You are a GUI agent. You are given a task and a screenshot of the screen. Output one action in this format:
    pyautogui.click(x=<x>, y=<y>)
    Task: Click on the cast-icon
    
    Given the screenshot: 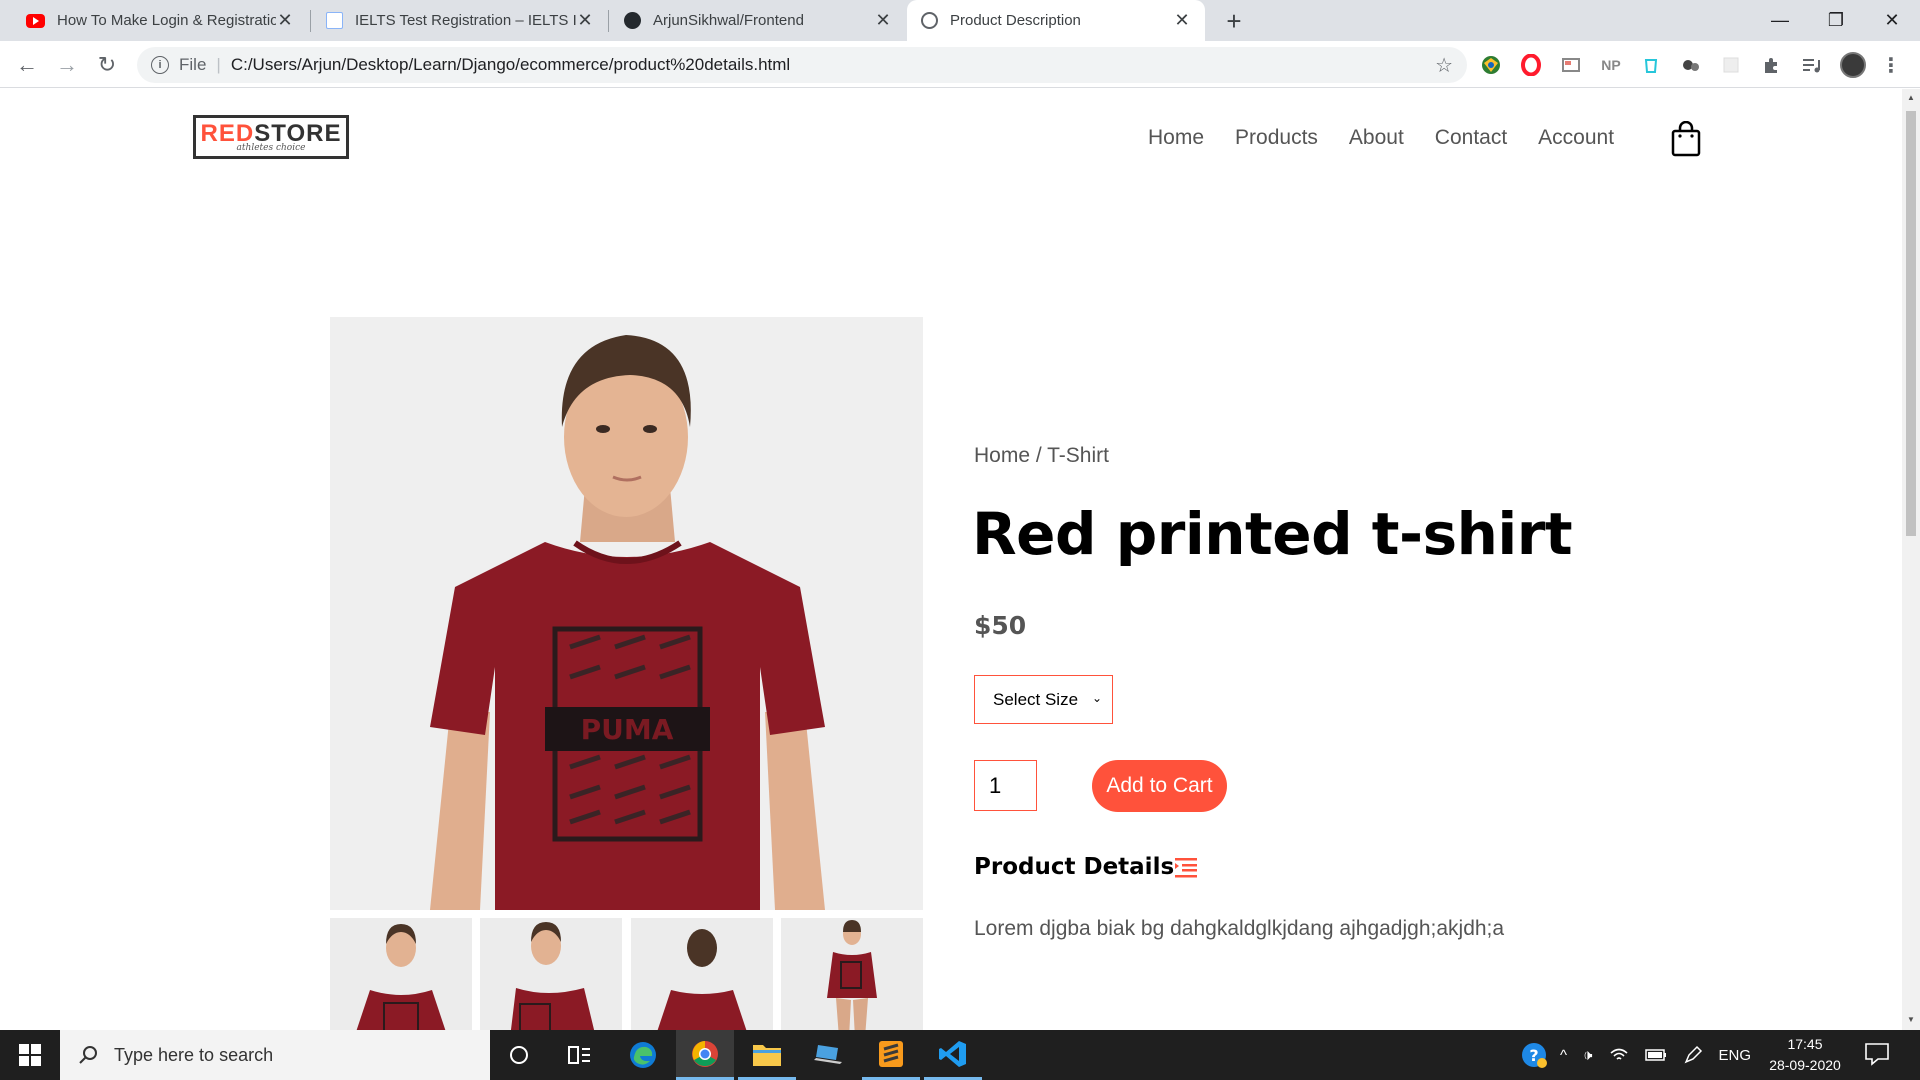 What is the action you would take?
    pyautogui.click(x=1571, y=65)
    